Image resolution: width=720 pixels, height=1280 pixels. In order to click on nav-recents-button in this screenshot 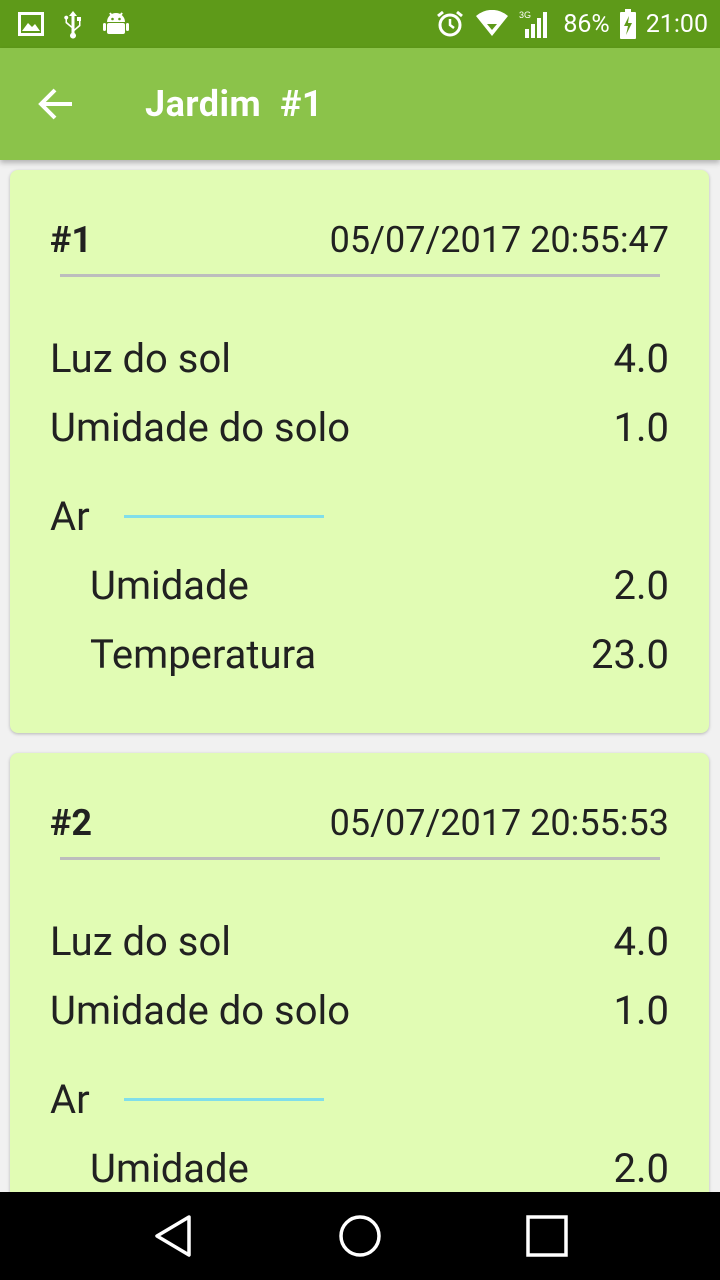, I will do `click(547, 1236)`.